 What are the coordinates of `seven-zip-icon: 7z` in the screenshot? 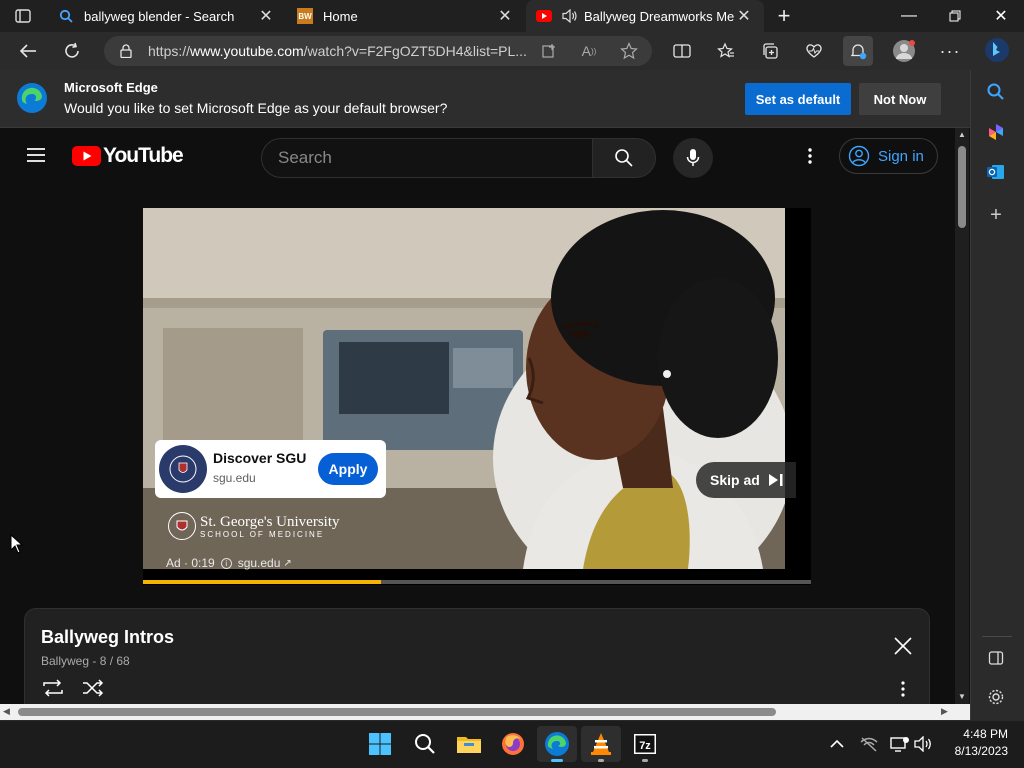 It's located at (645, 744).